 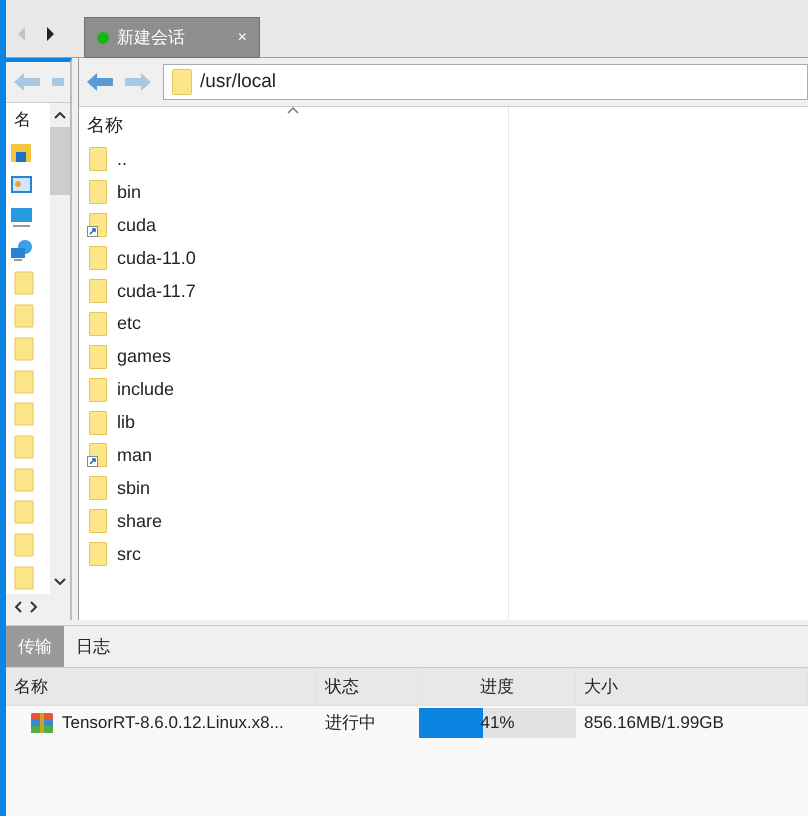 What do you see at coordinates (293, 323) in the screenshot?
I see `file-row: etc` at bounding box center [293, 323].